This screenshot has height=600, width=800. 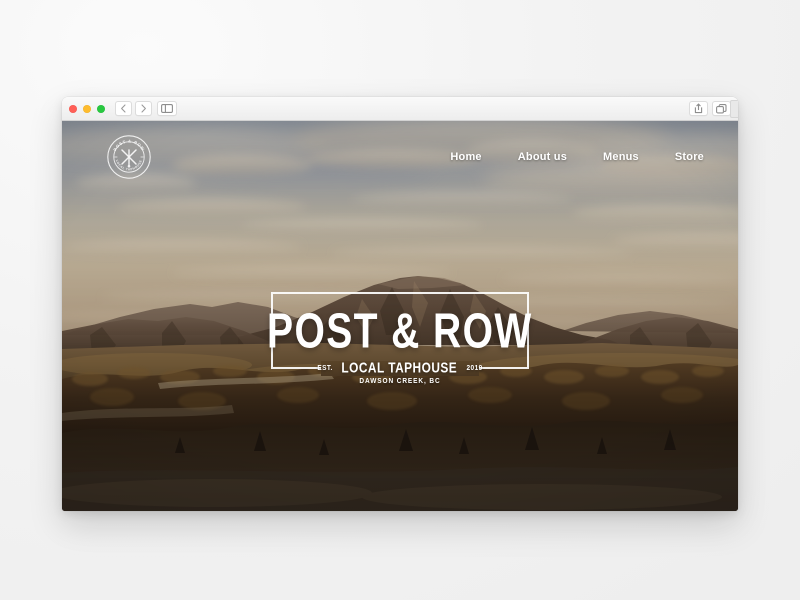 I want to click on chevron-left-icon, so click(x=123, y=108).